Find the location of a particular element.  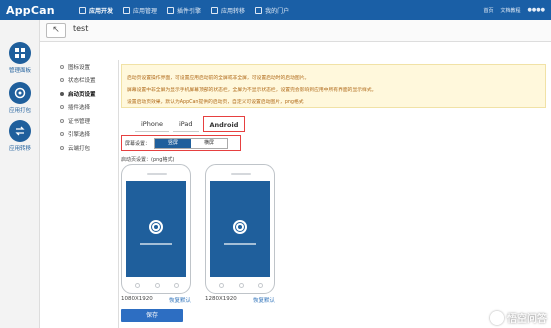

left-nav: 管理面板 应用打包 应用转移 is located at coordinates (20, 174).